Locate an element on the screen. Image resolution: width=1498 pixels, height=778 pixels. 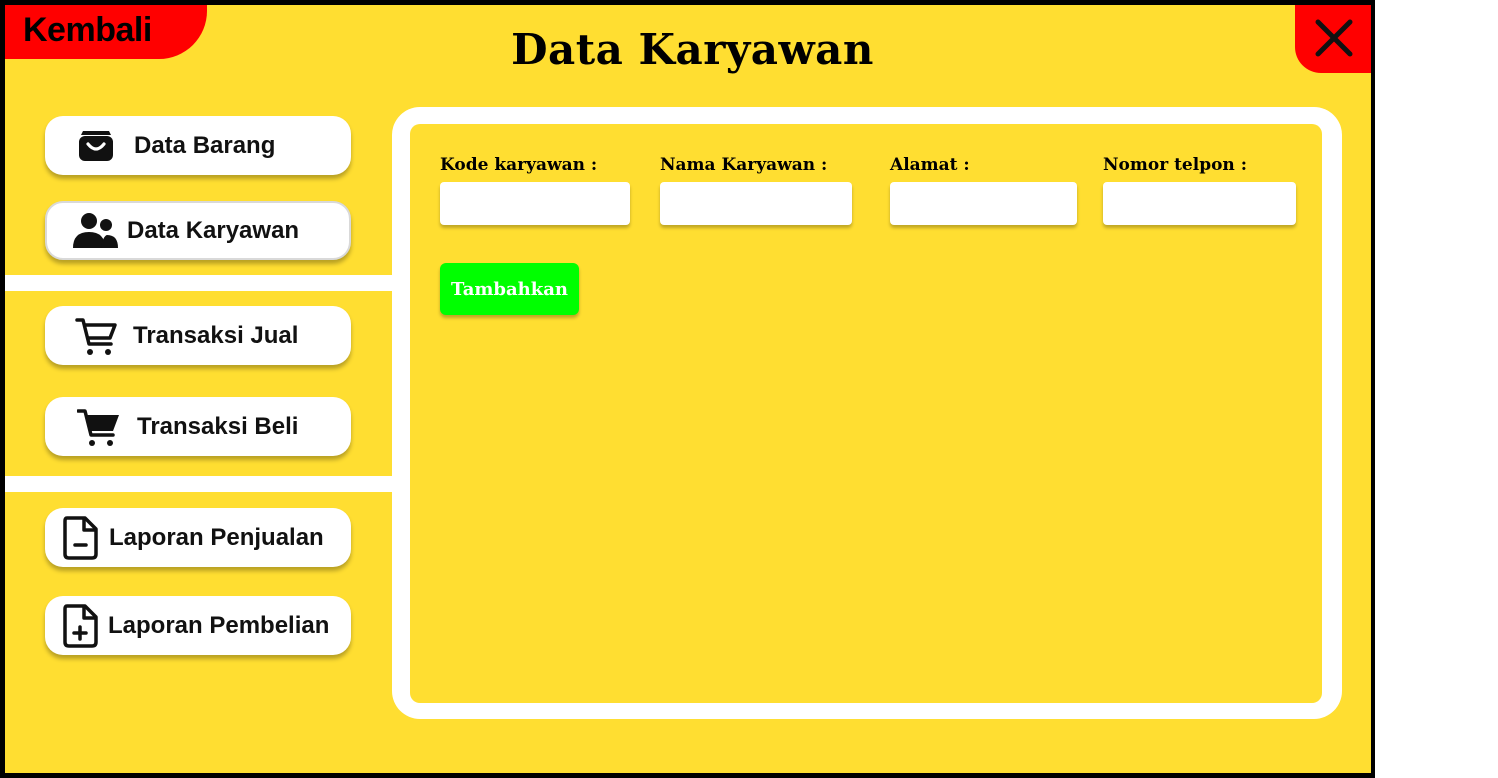
sidebar-item-data-karyawan: Data Karyawan is located at coordinates (198, 230).